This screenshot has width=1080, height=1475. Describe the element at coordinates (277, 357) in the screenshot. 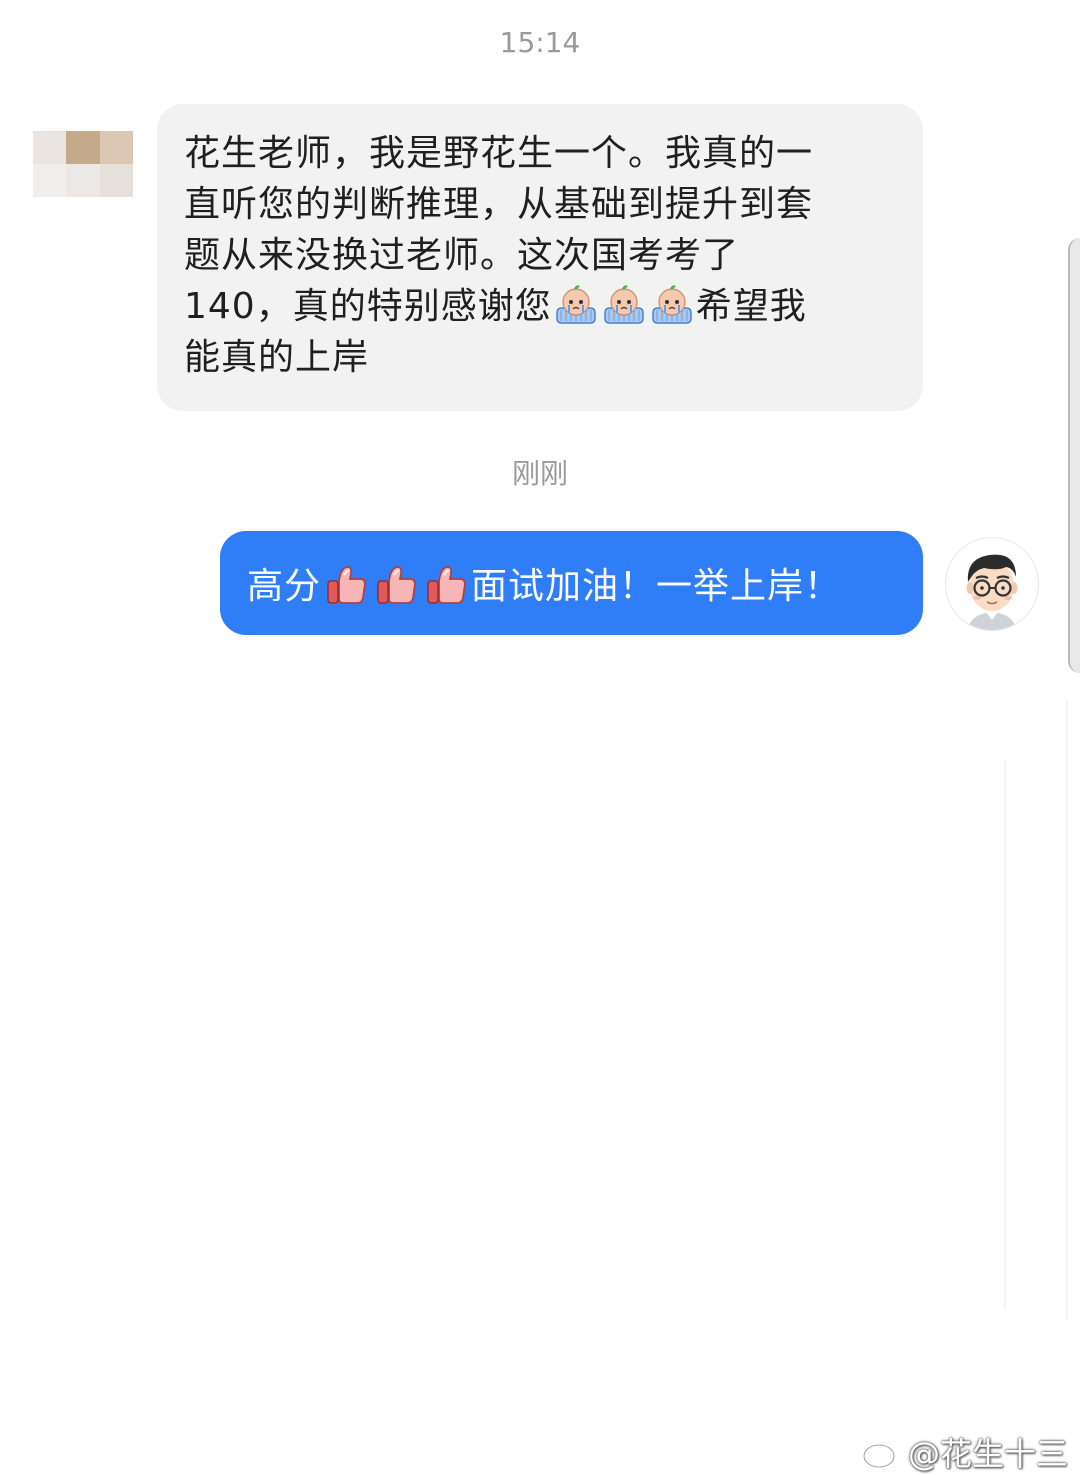

I see `message-line-5: 能真的上岸` at that location.